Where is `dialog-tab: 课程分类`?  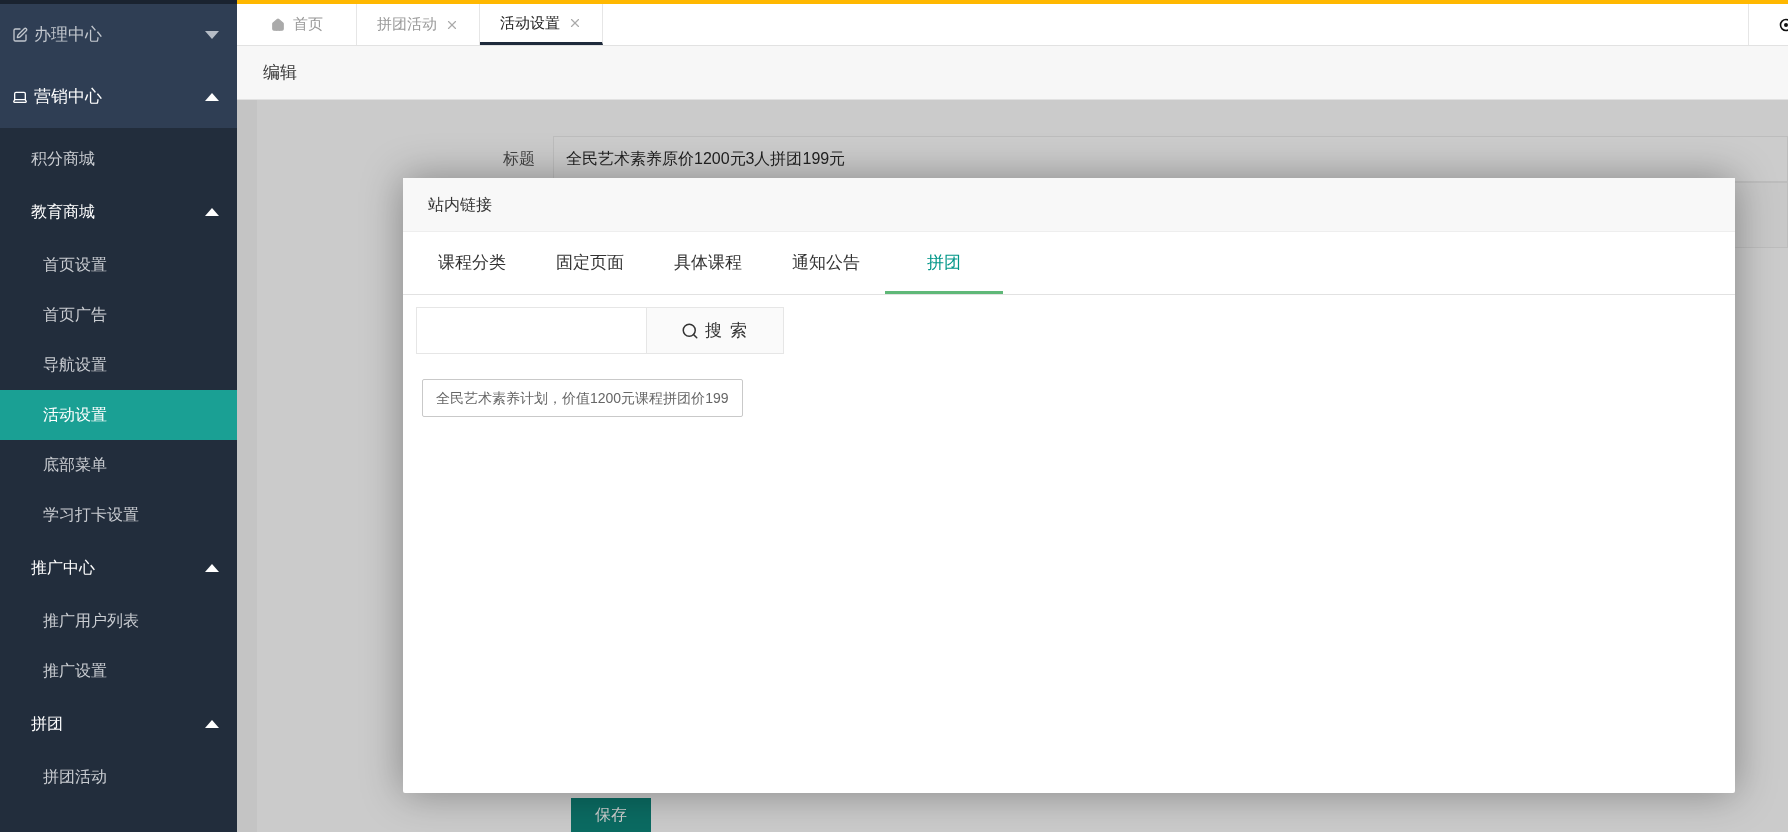 dialog-tab: 课程分类 is located at coordinates (472, 263).